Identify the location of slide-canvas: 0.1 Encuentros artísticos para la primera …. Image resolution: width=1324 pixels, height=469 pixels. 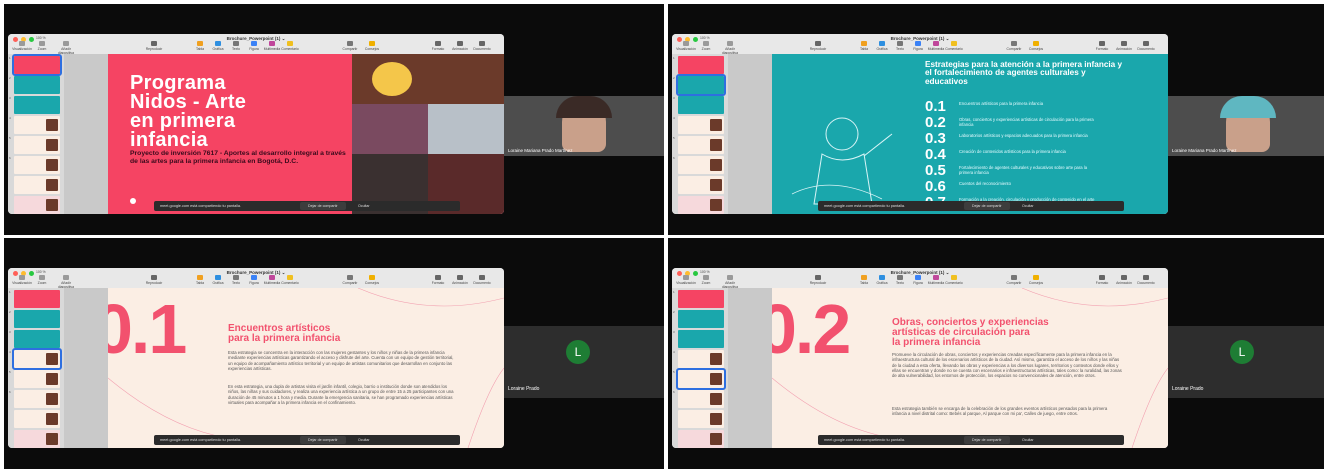
(284, 368).